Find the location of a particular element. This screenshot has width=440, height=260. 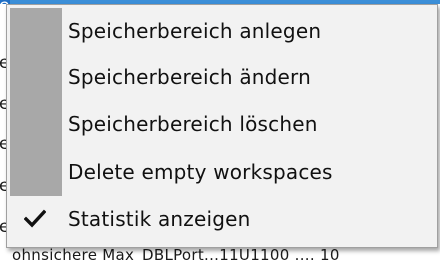

menu-item-label: Speicherbereich löschen is located at coordinates (193, 124).